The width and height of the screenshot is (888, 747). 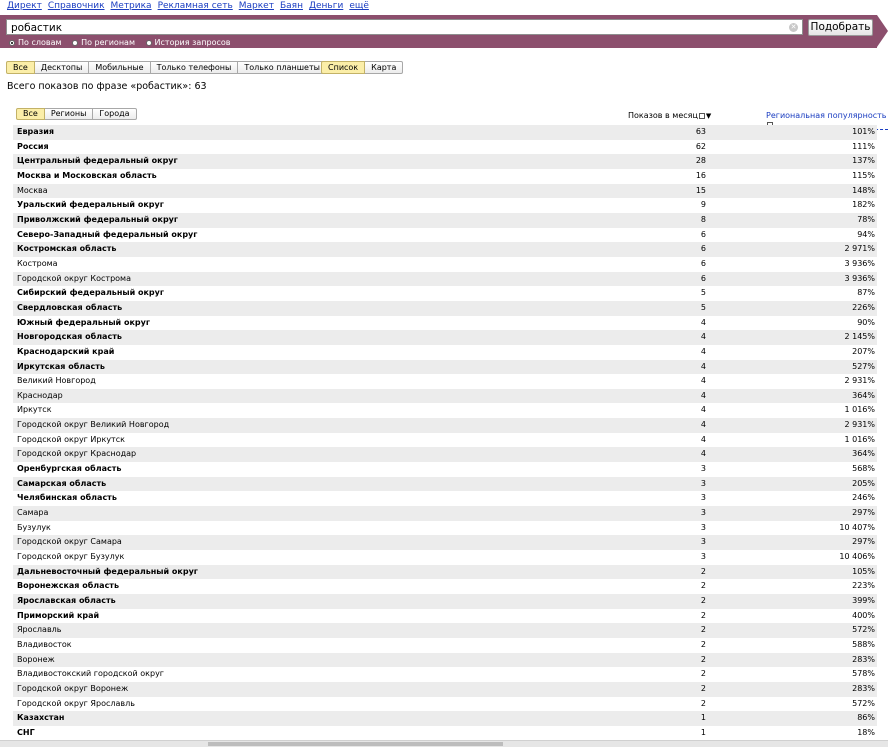 What do you see at coordinates (66, 249) in the screenshot?
I see `region-name: Костромская область` at bounding box center [66, 249].